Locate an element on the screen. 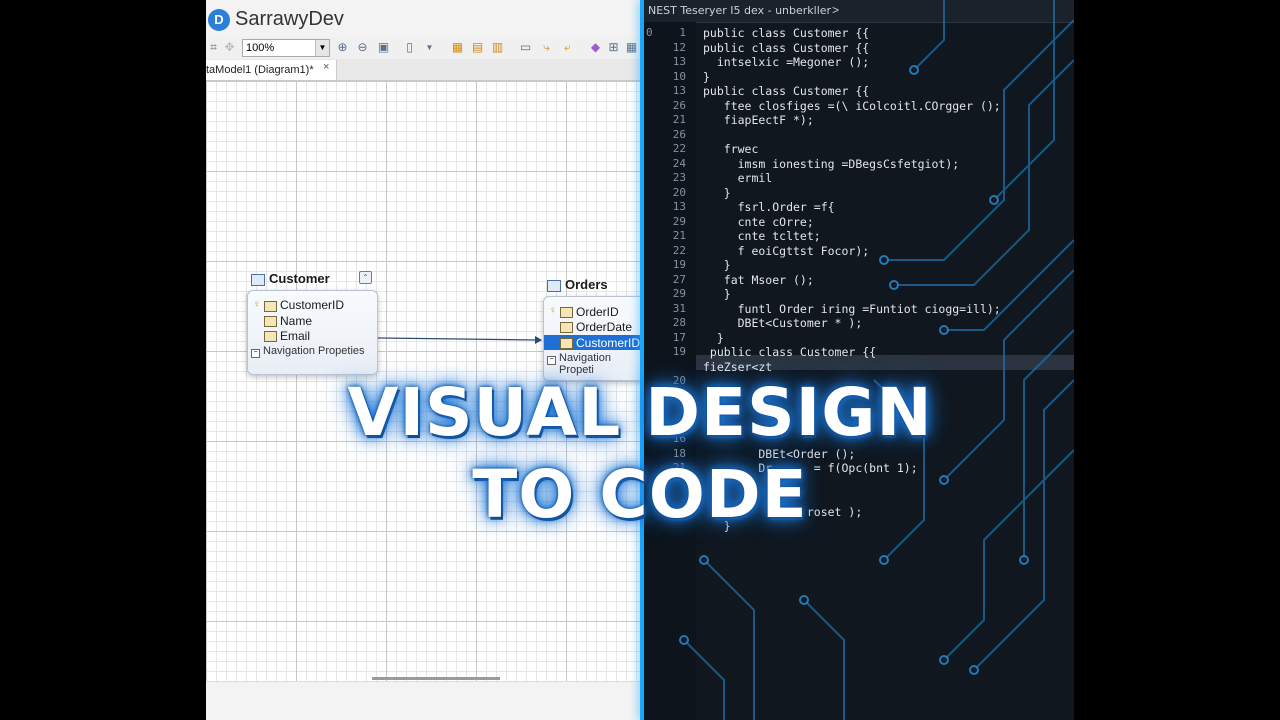  grid-icon: ▦ is located at coordinates (631, 47).